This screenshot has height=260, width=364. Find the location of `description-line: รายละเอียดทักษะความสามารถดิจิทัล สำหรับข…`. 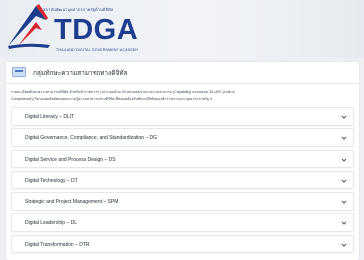

description-line: รายละเอียดทักษะความสามารถดิจิทัล สำหรับข… is located at coordinates (123, 92).